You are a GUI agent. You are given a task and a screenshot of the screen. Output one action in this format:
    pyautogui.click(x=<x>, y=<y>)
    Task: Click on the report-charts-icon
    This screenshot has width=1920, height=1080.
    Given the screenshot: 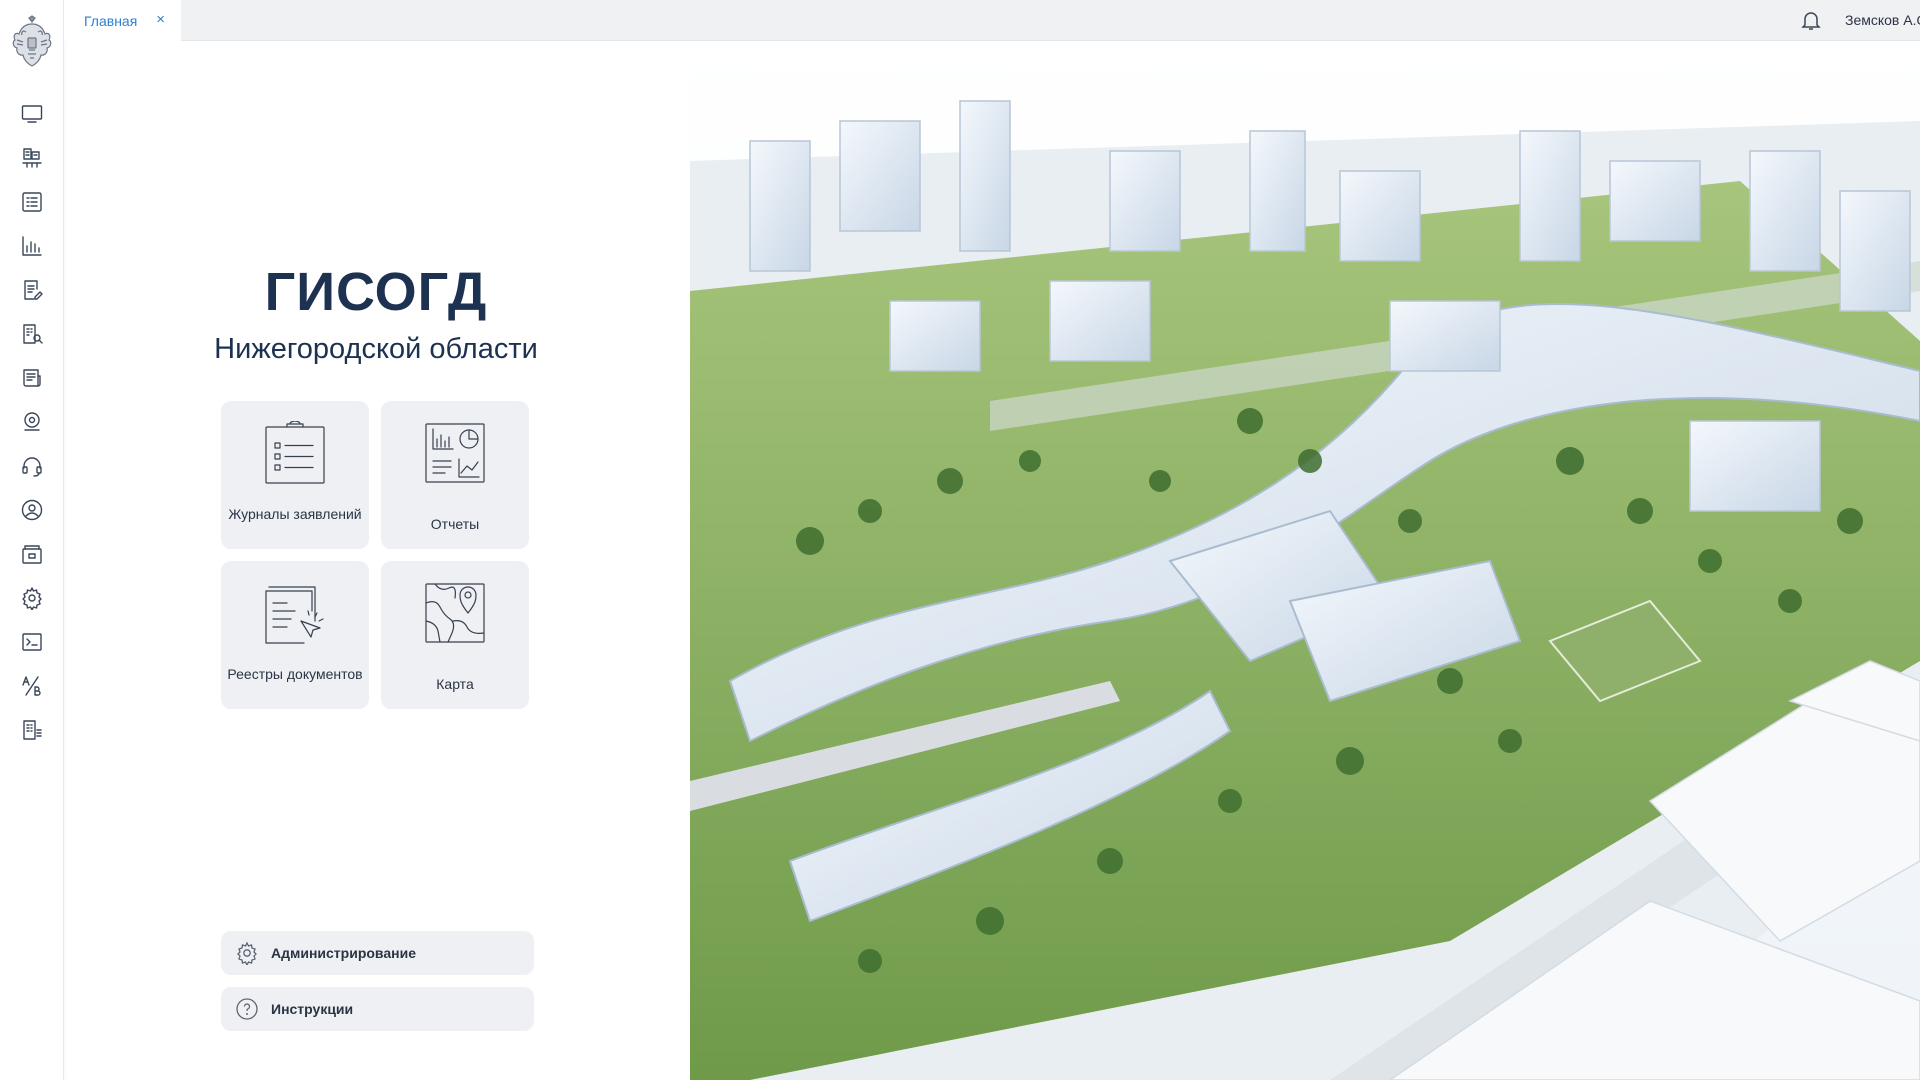 What is the action you would take?
    pyautogui.click(x=455, y=453)
    